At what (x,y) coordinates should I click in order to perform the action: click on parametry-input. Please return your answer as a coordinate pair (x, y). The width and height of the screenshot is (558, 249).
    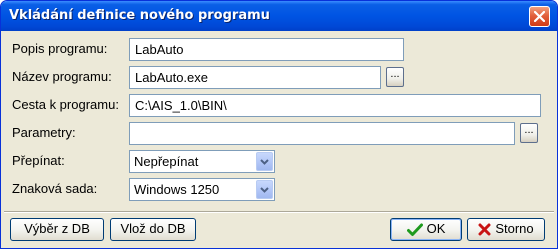
    Looking at the image, I should click on (322, 133).